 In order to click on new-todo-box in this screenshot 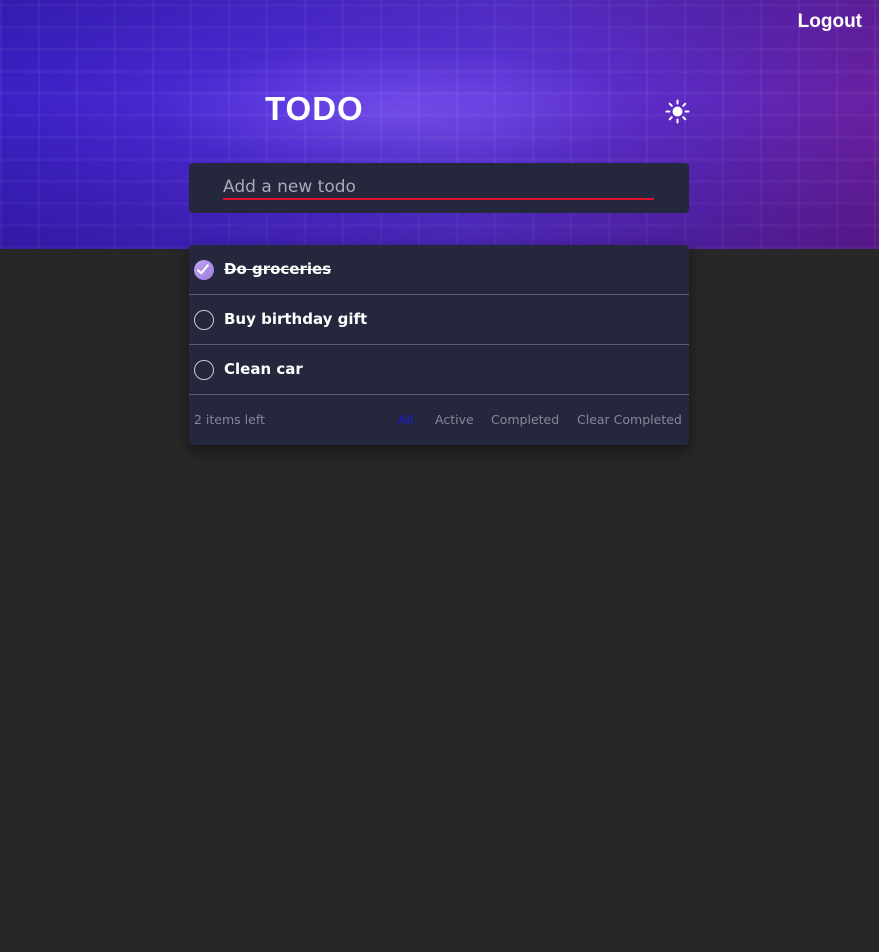, I will do `click(439, 188)`.